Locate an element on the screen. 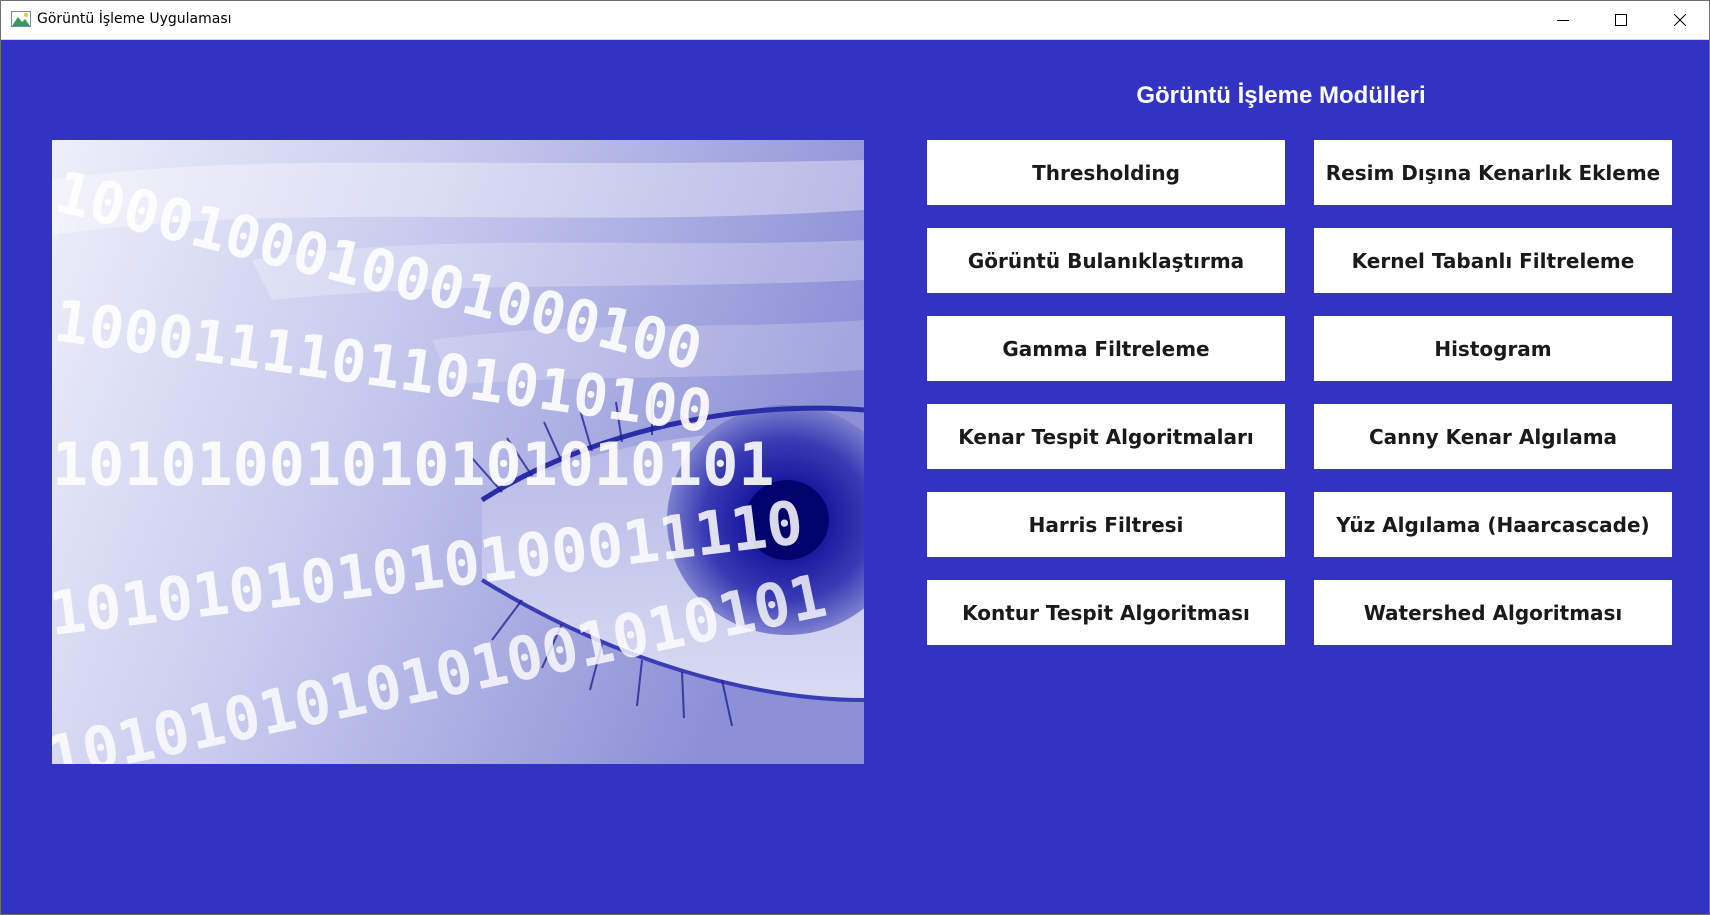 The image size is (1710, 915). close-icon is located at coordinates (1680, 20).